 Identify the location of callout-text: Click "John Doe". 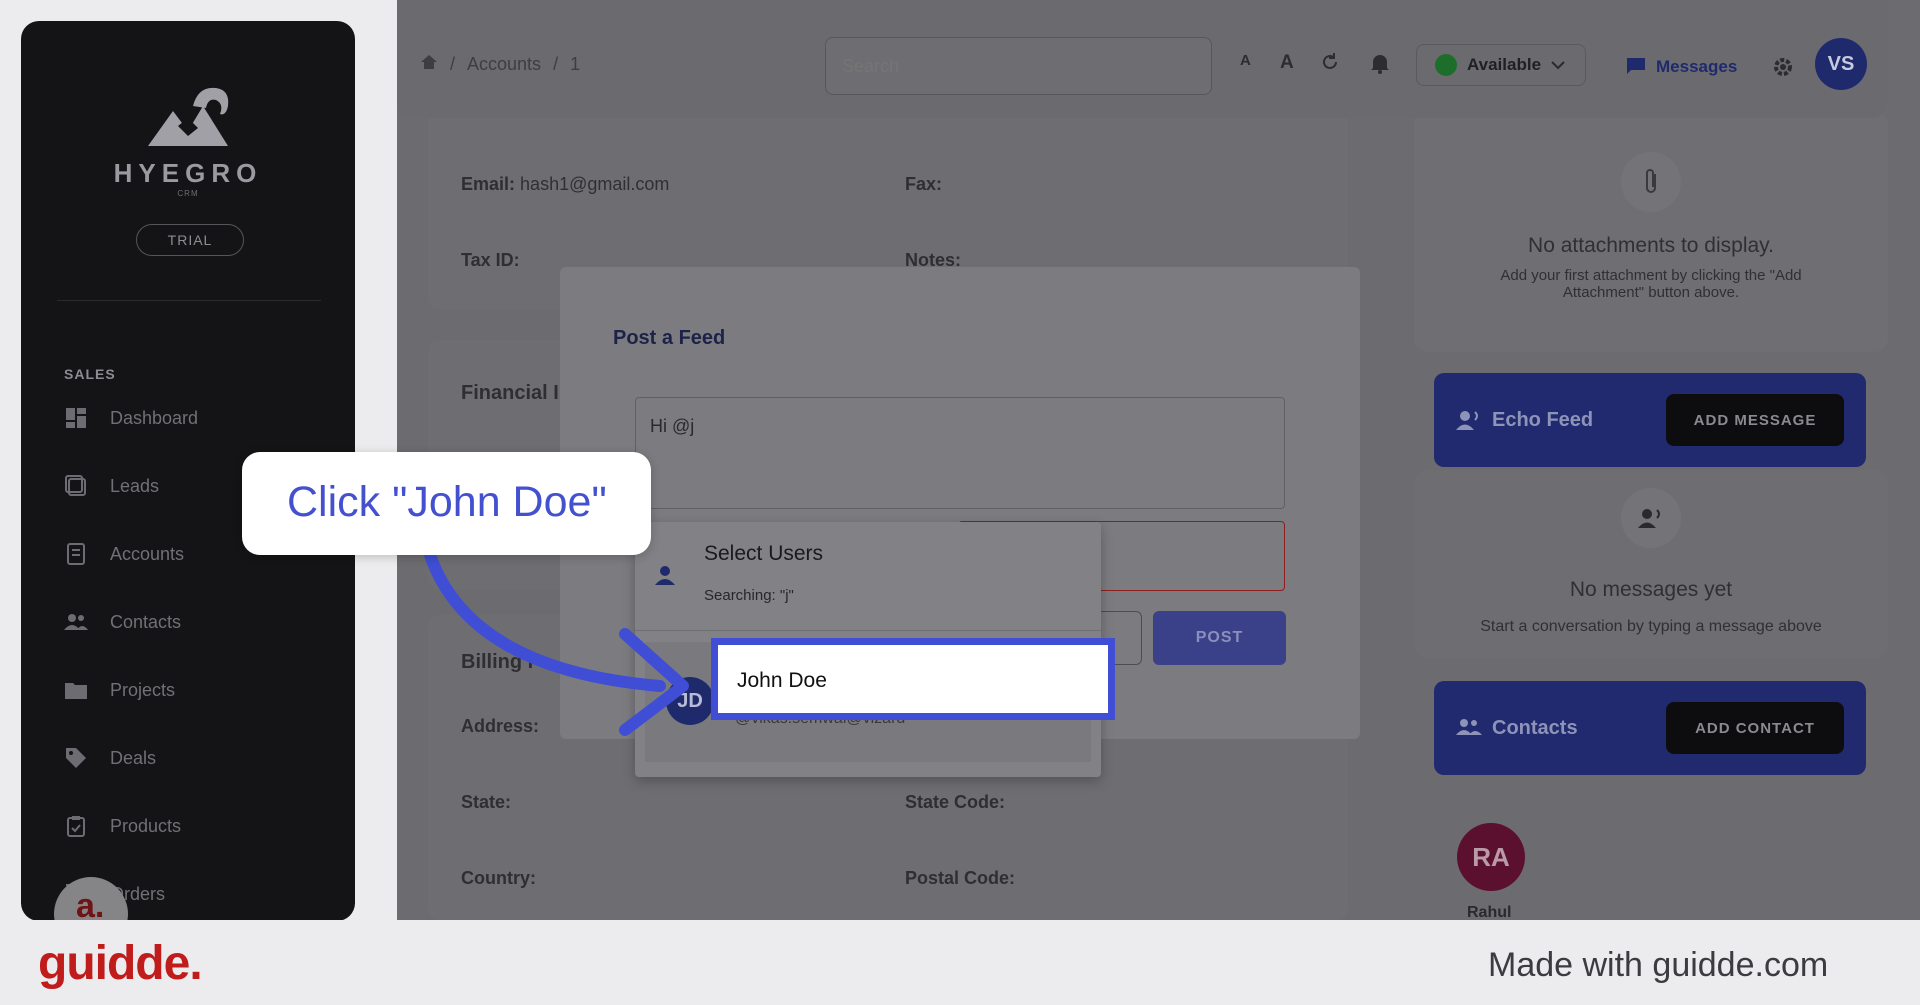
(447, 502).